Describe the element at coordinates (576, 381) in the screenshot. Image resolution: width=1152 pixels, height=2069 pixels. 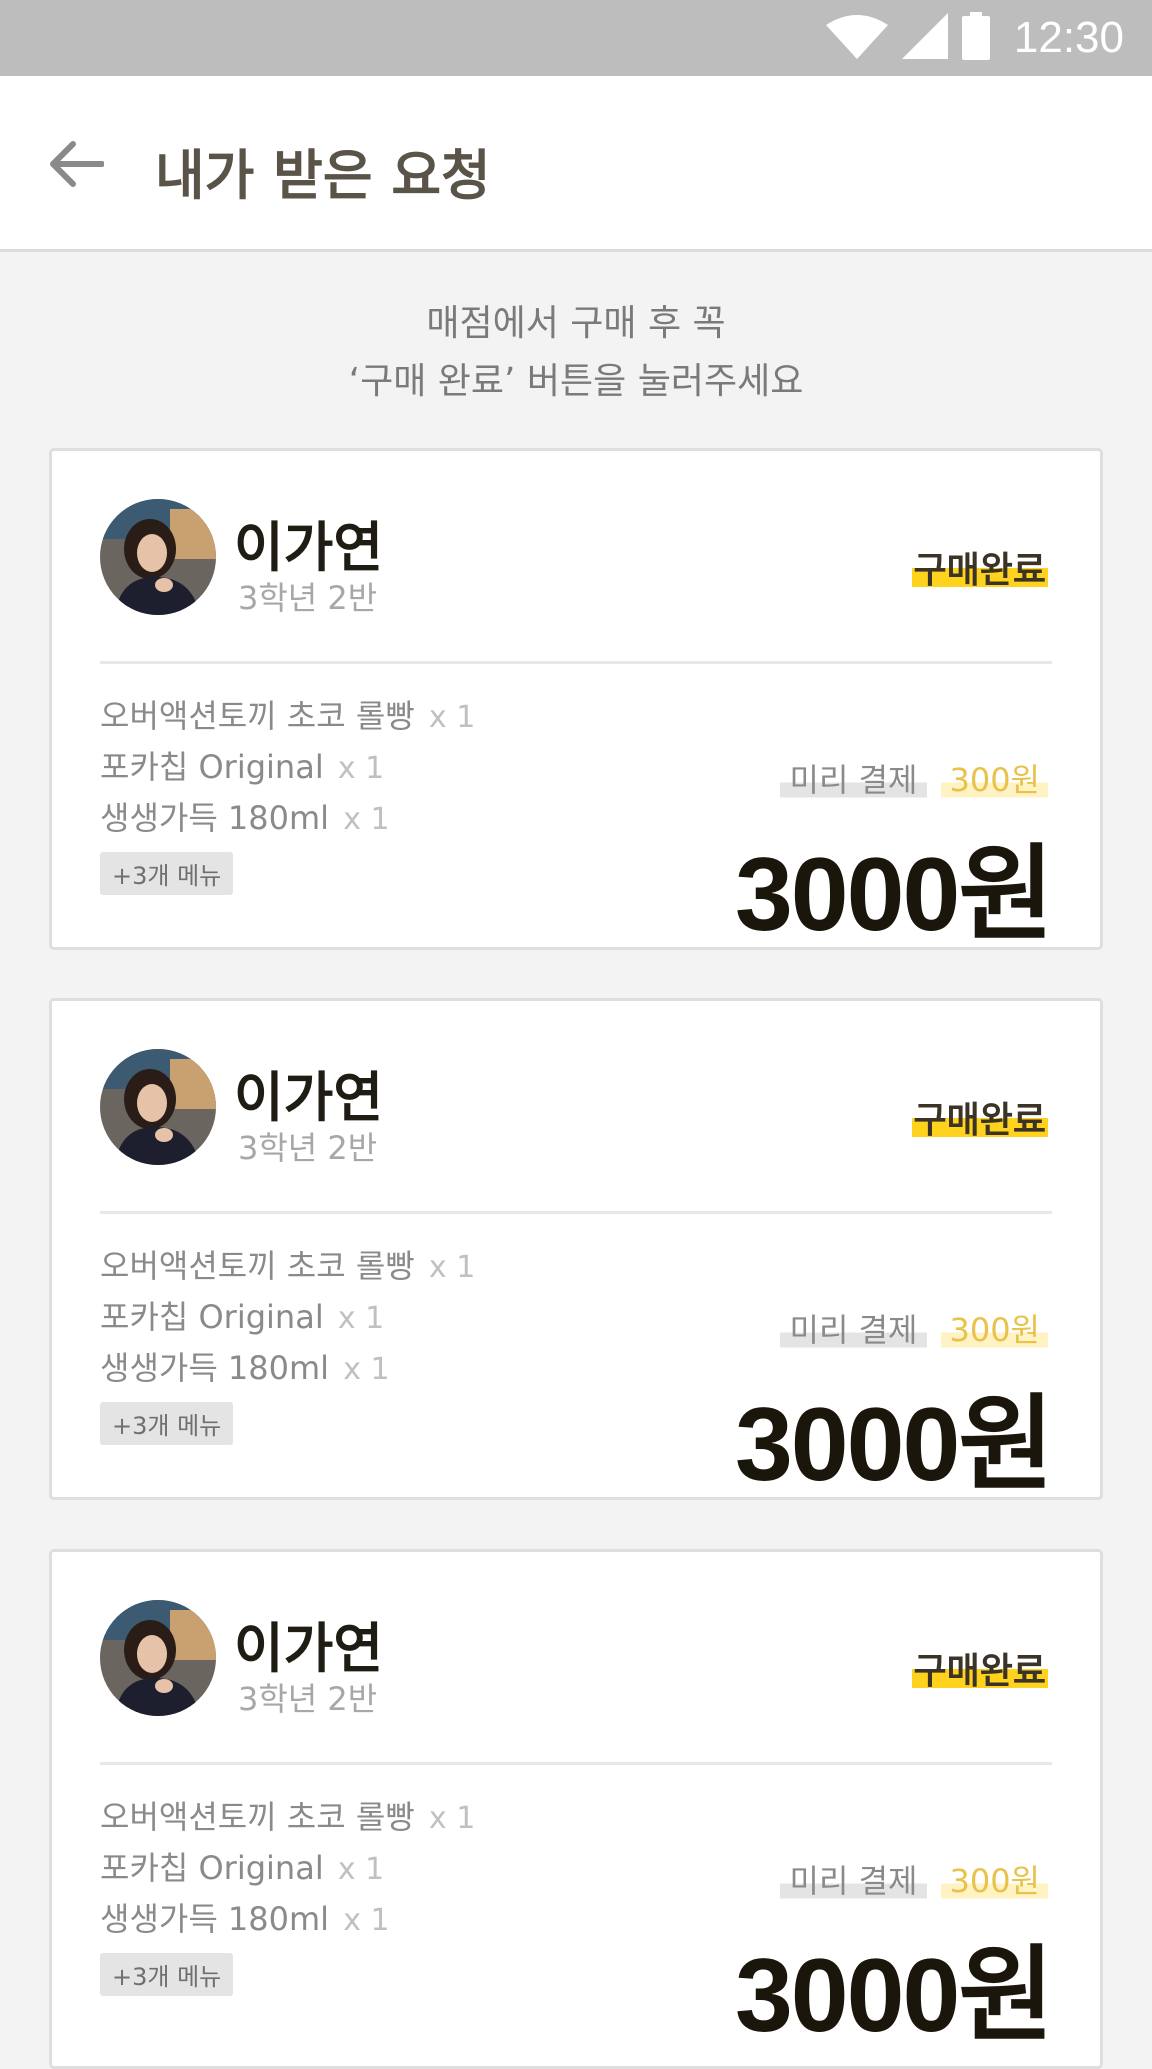
I see `notice-line-2: ‘구매 완료’ 버튼을 눌러주세요` at that location.